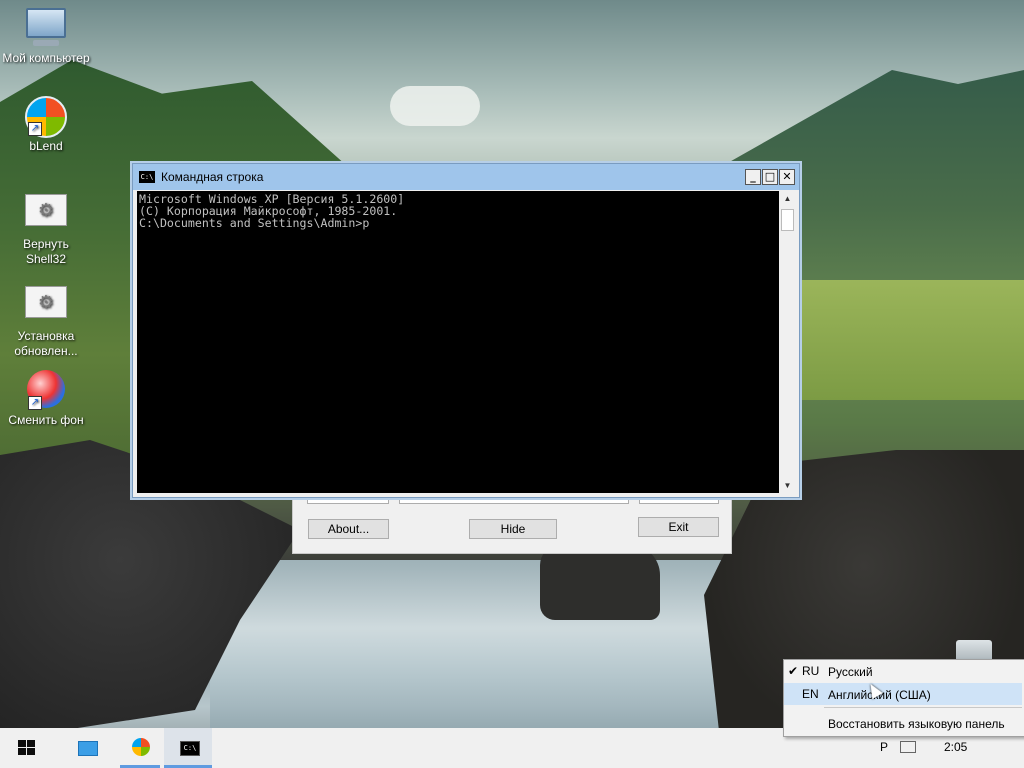 The image size is (1024, 768). Describe the element at coordinates (46, 58) in the screenshot. I see `desktop-icon-label: Мой компьютер` at that location.